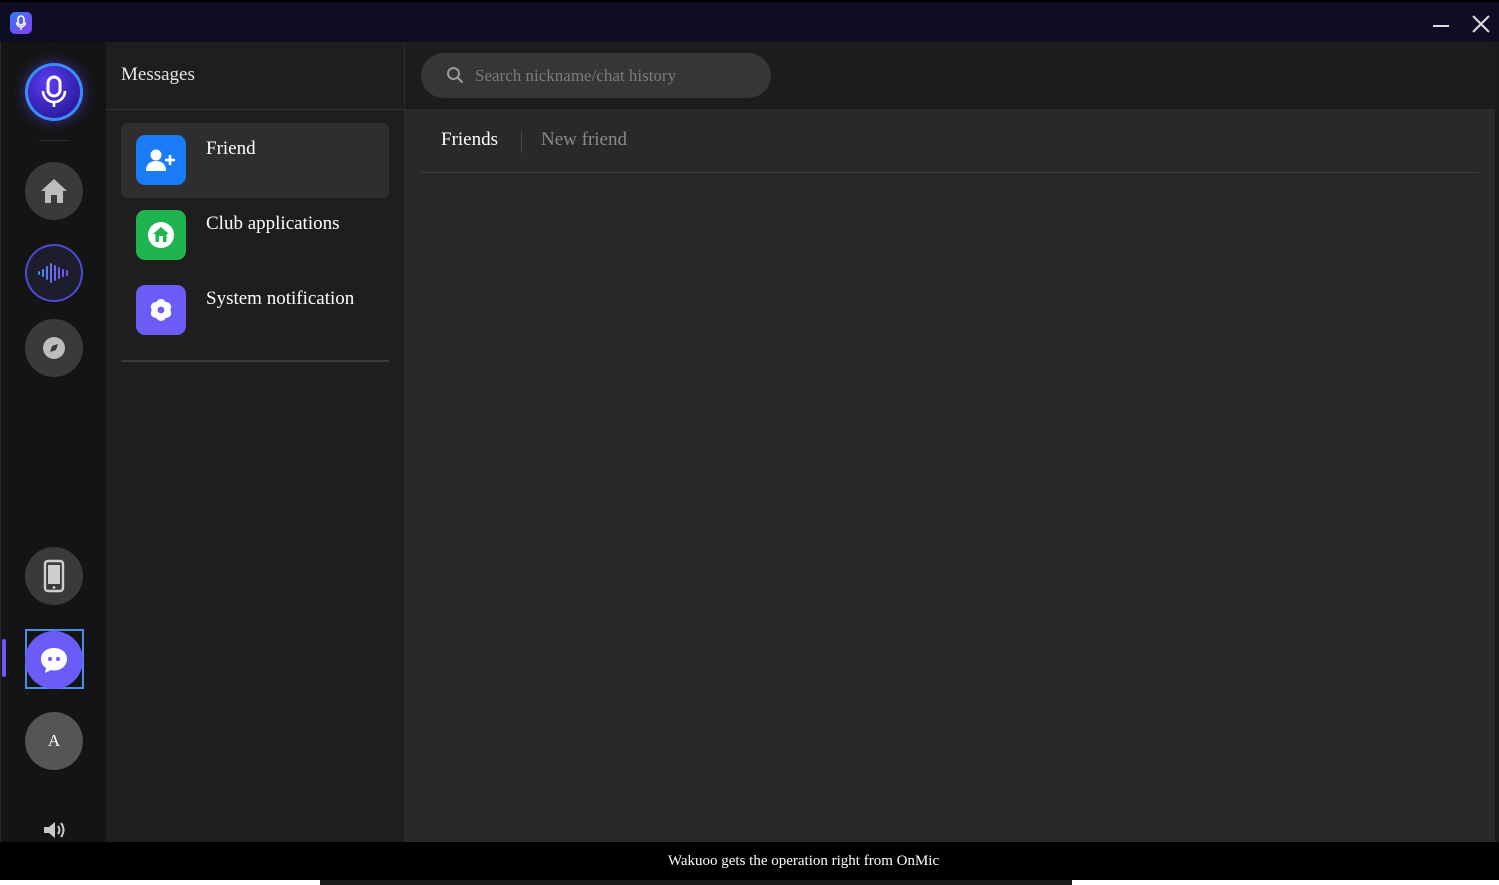  I want to click on rail-home-button, so click(54, 191).